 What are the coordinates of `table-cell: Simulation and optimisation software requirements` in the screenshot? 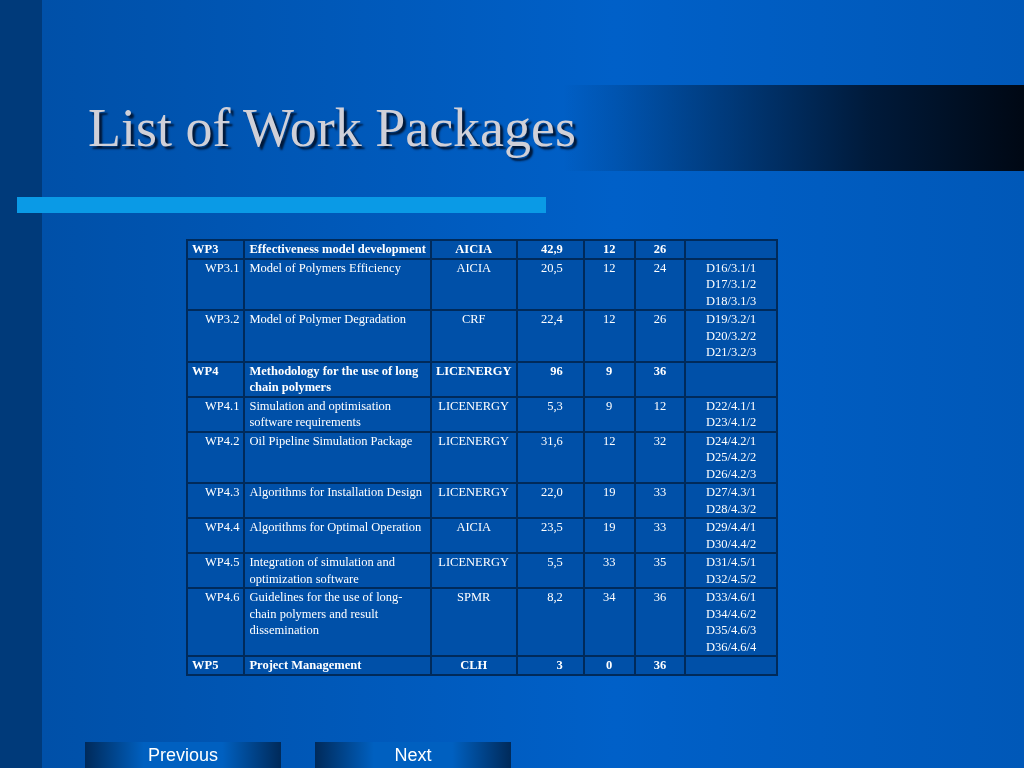 It's located at (320, 413).